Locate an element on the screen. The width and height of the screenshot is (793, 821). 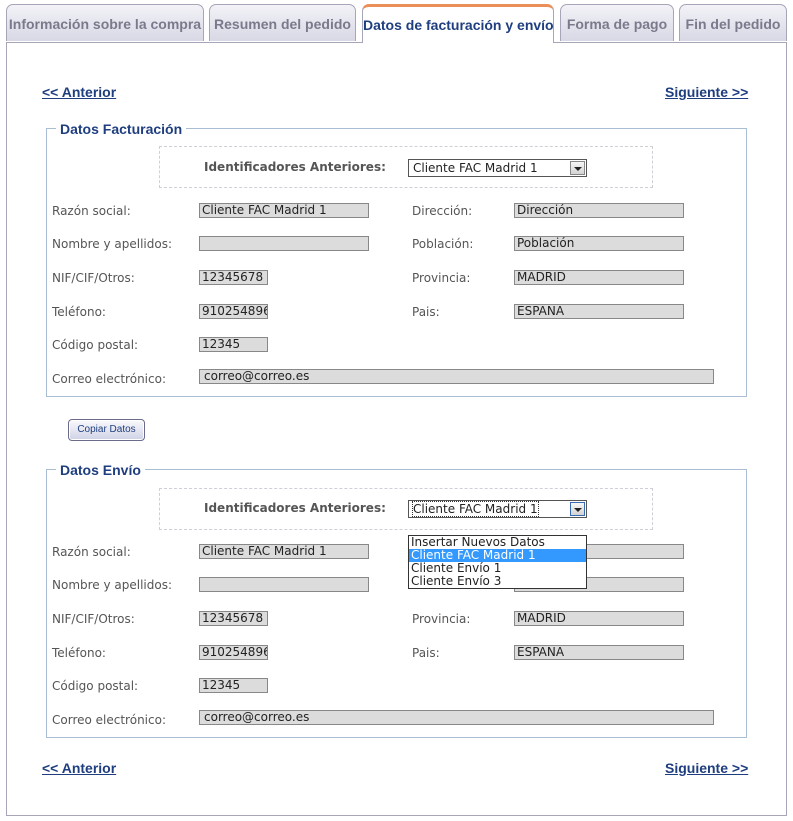
billing-telefono-label: Teléfono: is located at coordinates (79, 312).